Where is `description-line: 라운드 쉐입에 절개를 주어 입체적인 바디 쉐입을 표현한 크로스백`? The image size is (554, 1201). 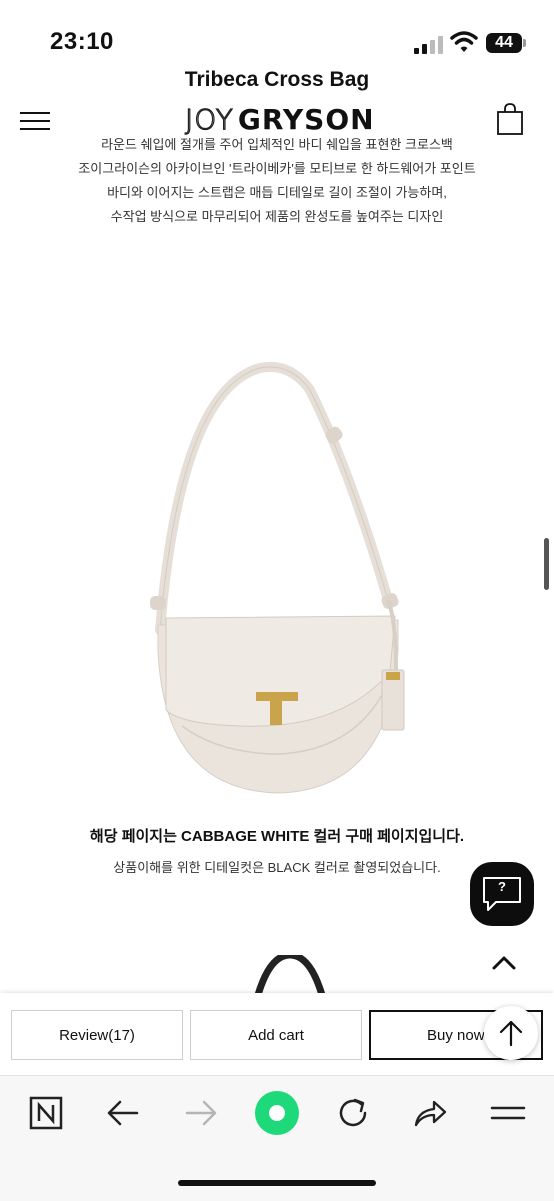
description-line: 라운드 쉐입에 절개를 주어 입체적인 바디 쉐입을 표현한 크로스백 is located at coordinates (277, 144).